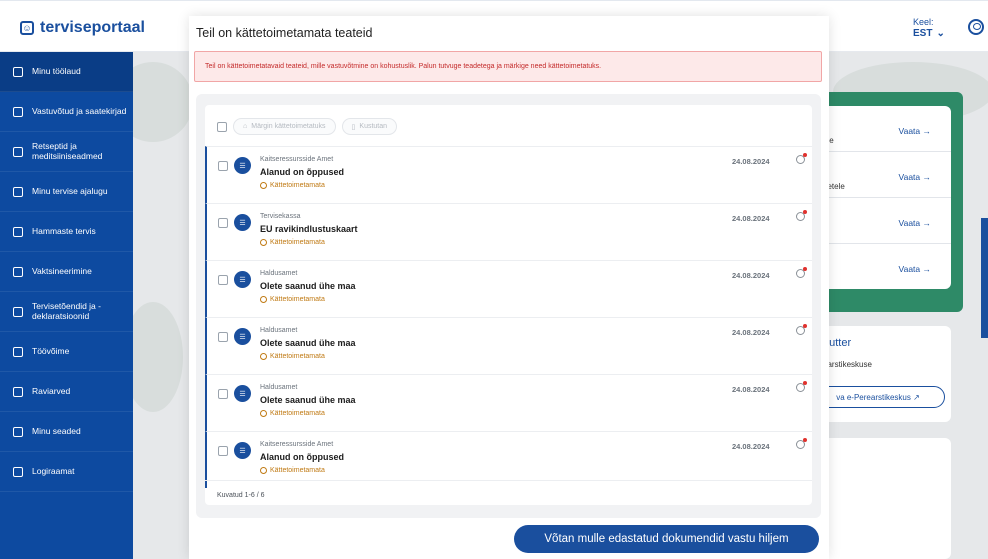  I want to click on sidebar-item-dental: Hammaste tervis, so click(66, 232).